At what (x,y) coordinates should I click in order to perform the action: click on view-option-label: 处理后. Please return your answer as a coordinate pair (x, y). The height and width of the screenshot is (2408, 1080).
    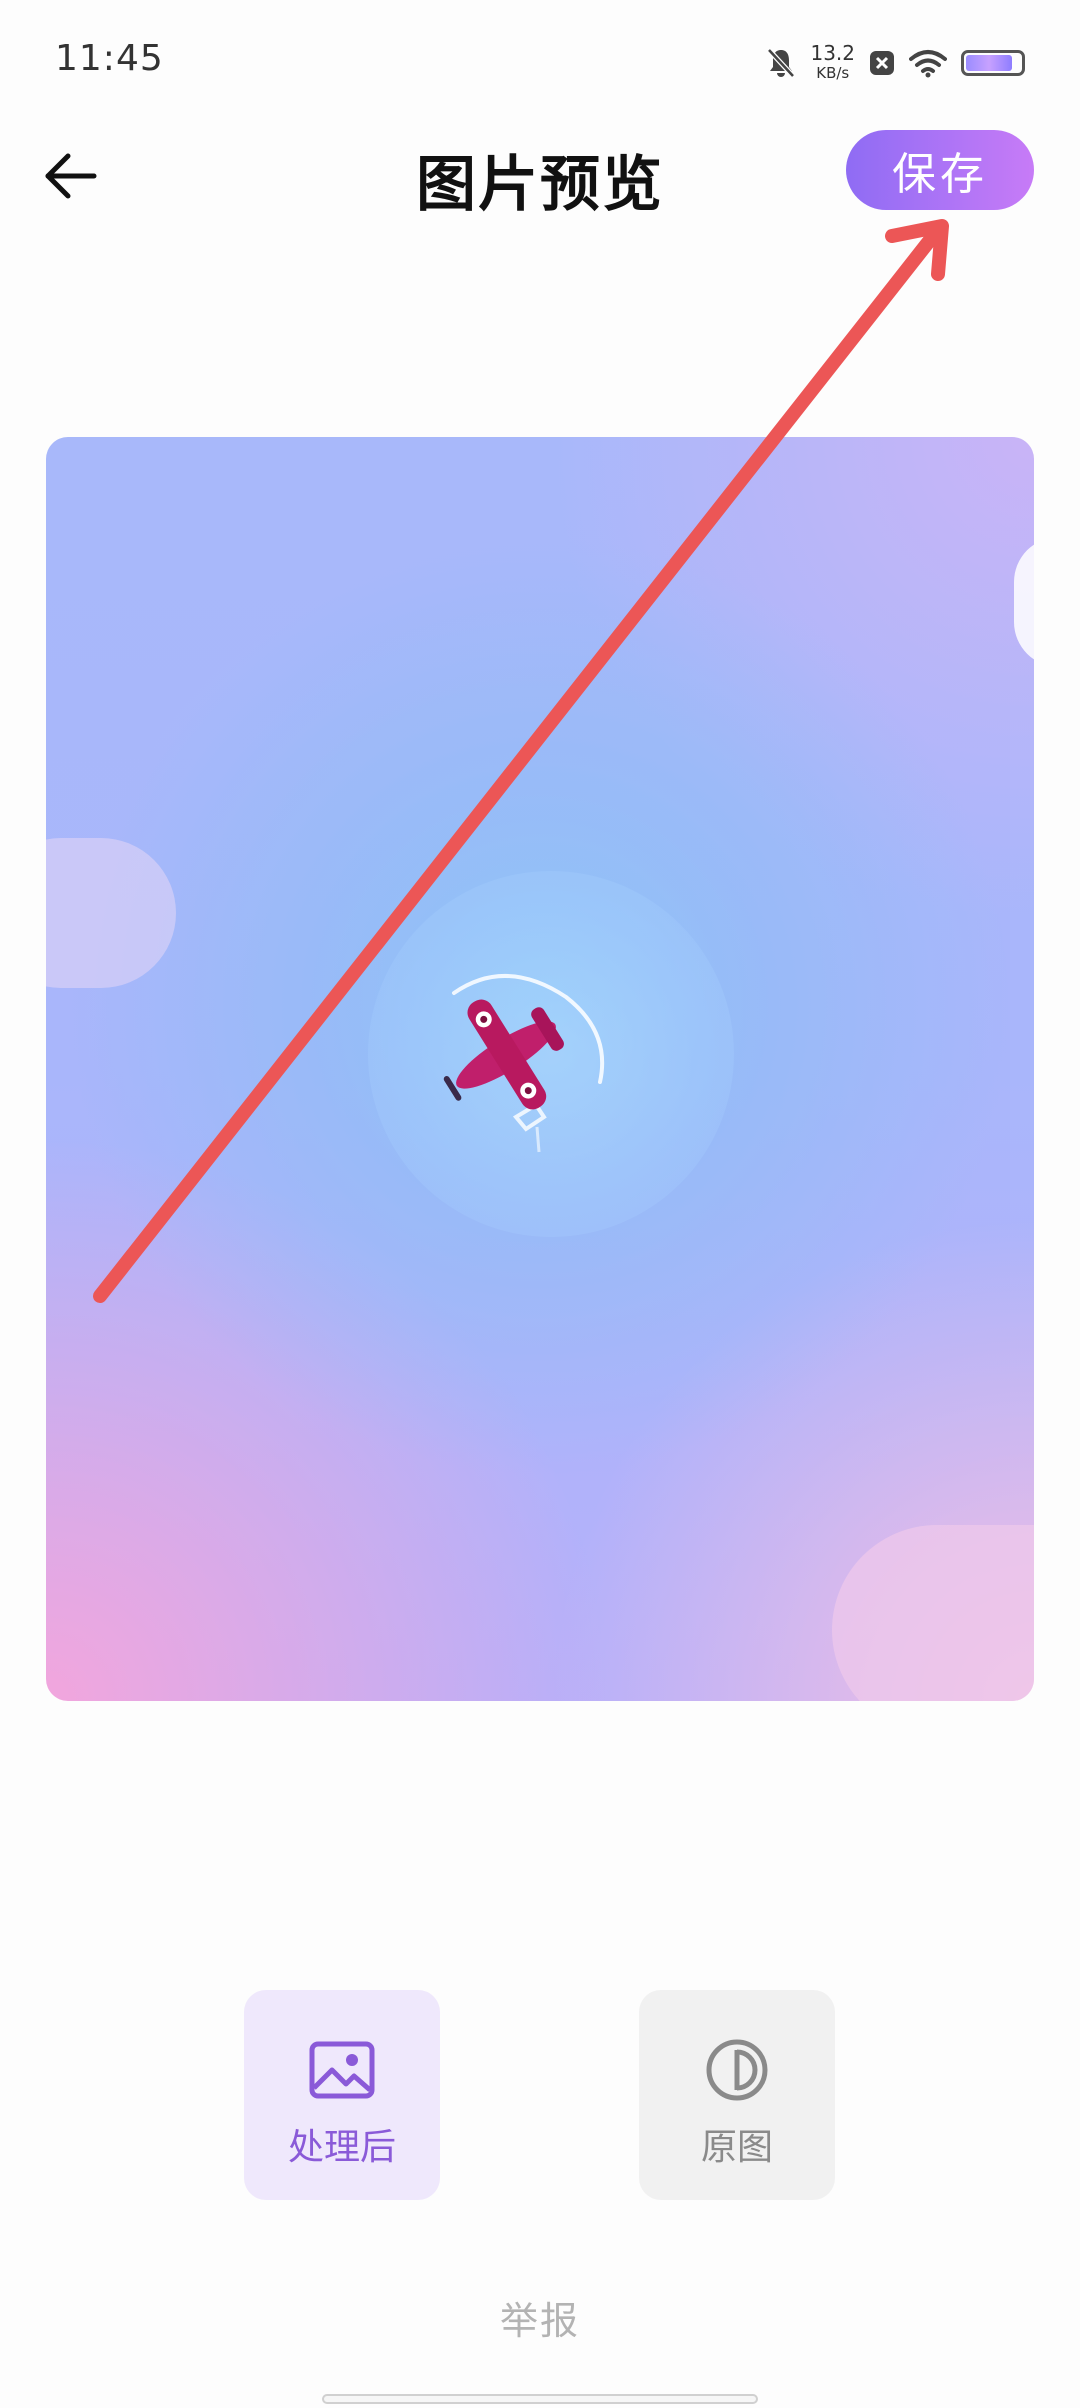
    Looking at the image, I should click on (341, 2147).